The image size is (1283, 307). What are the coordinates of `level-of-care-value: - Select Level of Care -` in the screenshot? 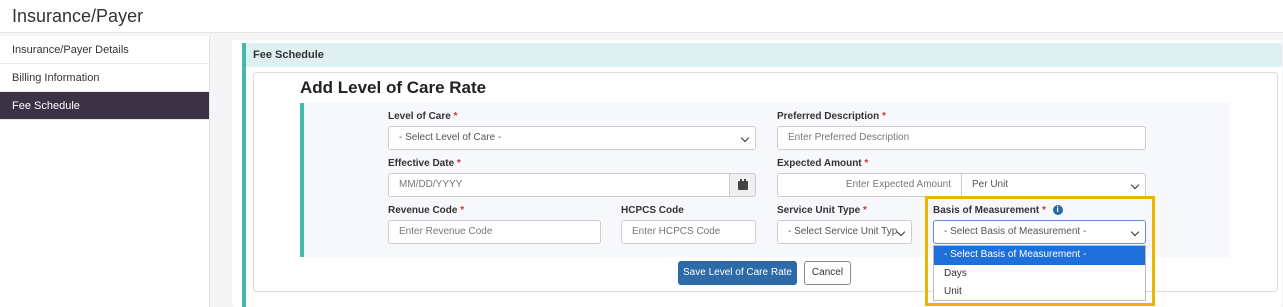 It's located at (450, 137).